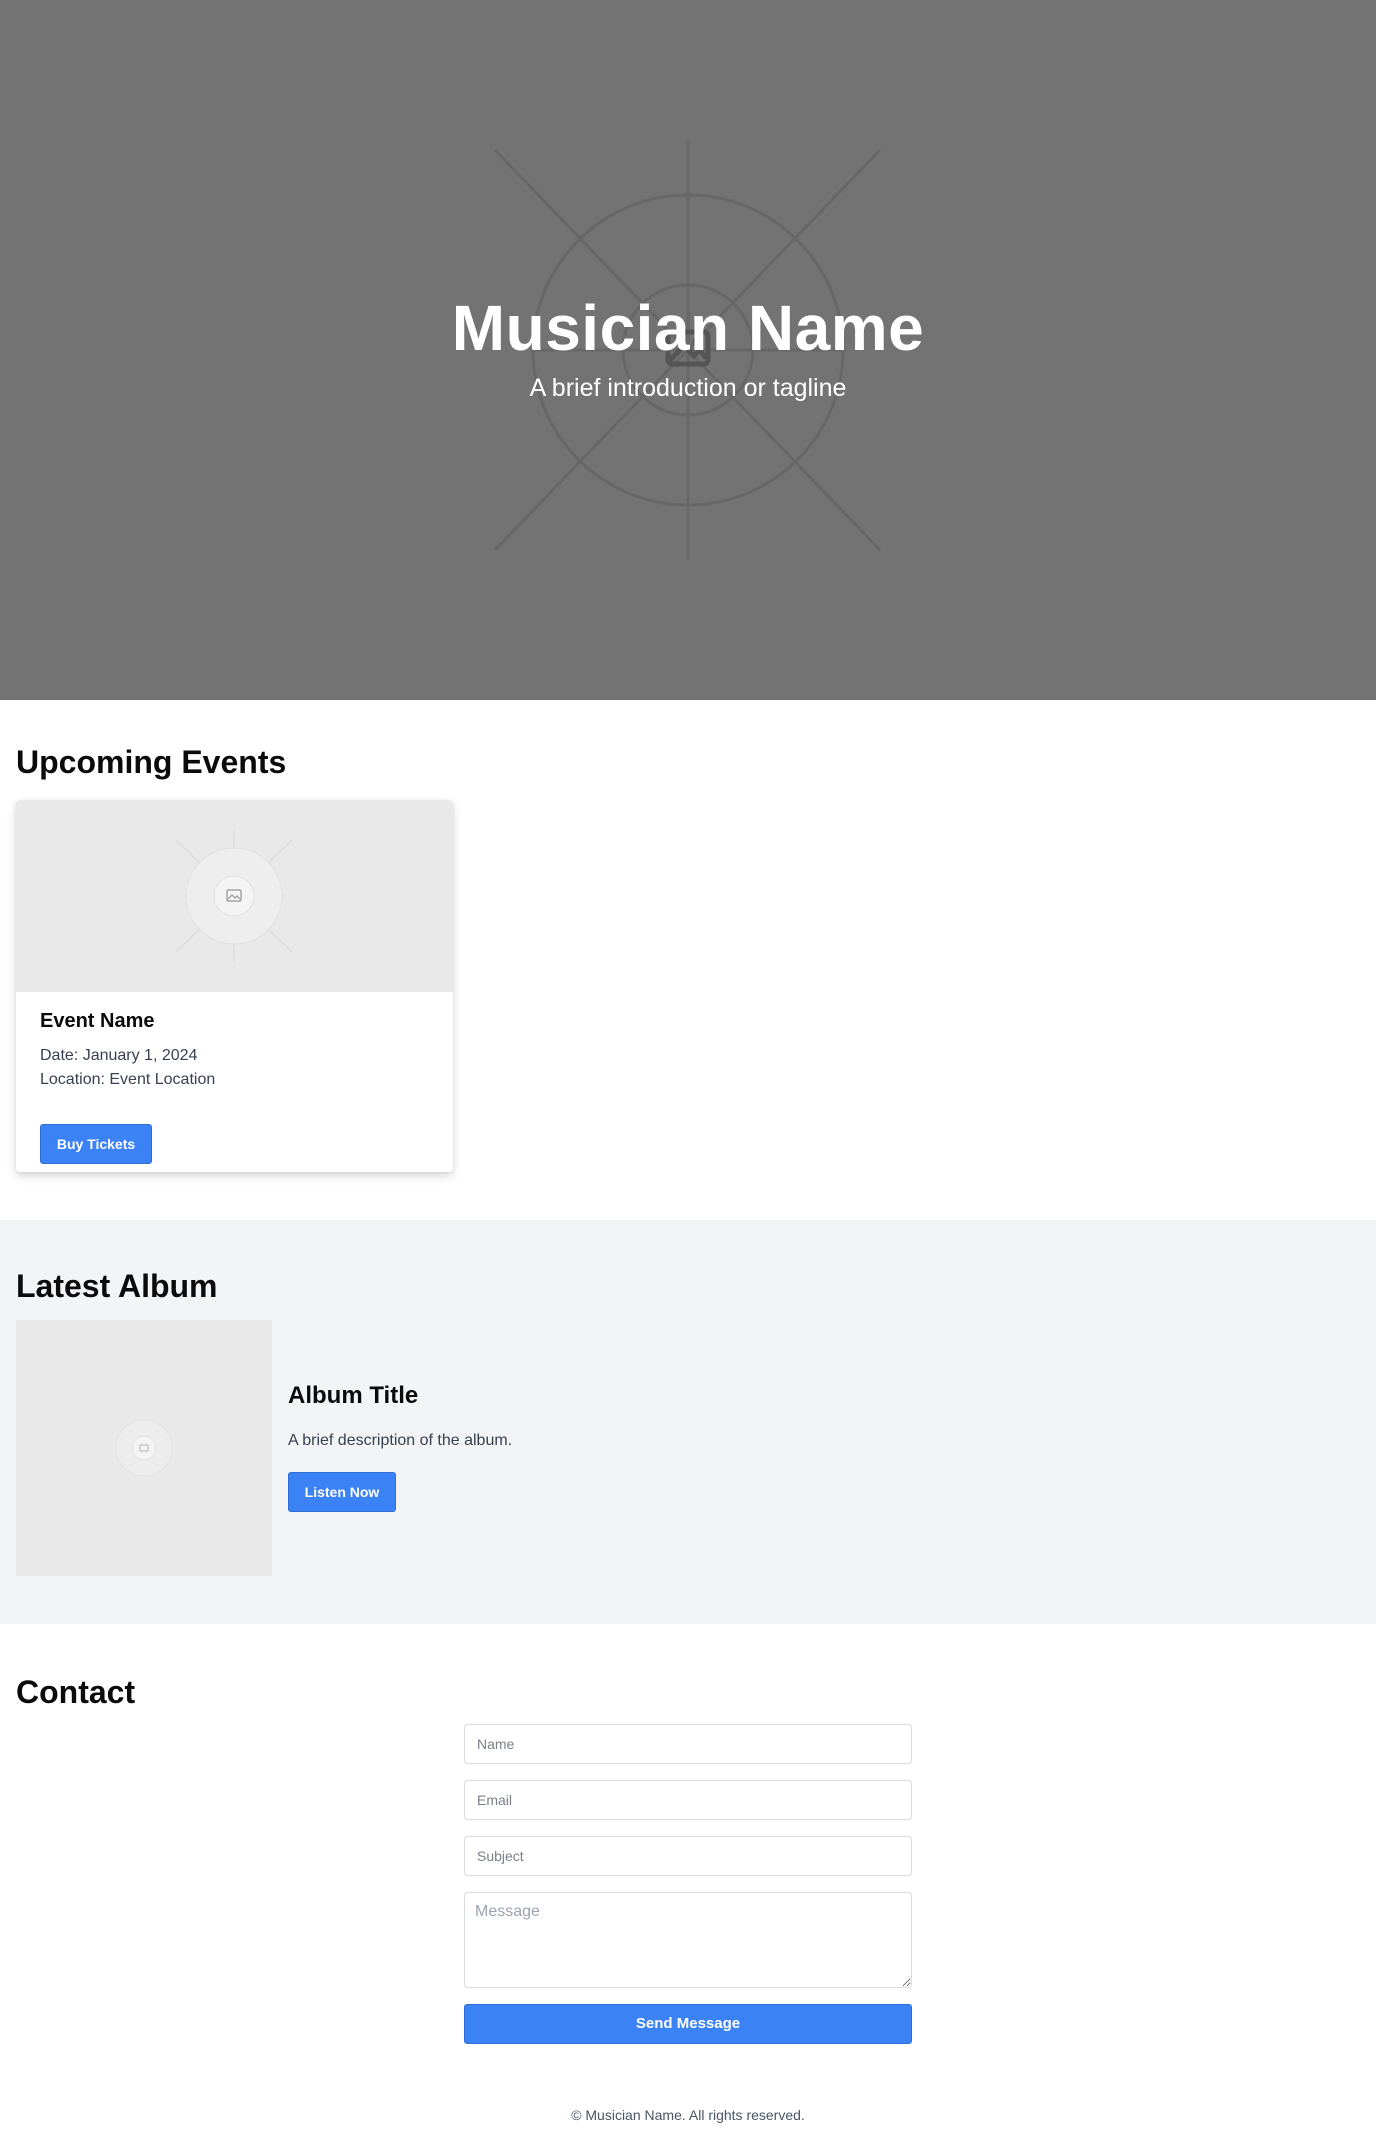 This screenshot has width=1376, height=2144. What do you see at coordinates (400, 1440) in the screenshot?
I see `album-description: A brief description of the album.` at bounding box center [400, 1440].